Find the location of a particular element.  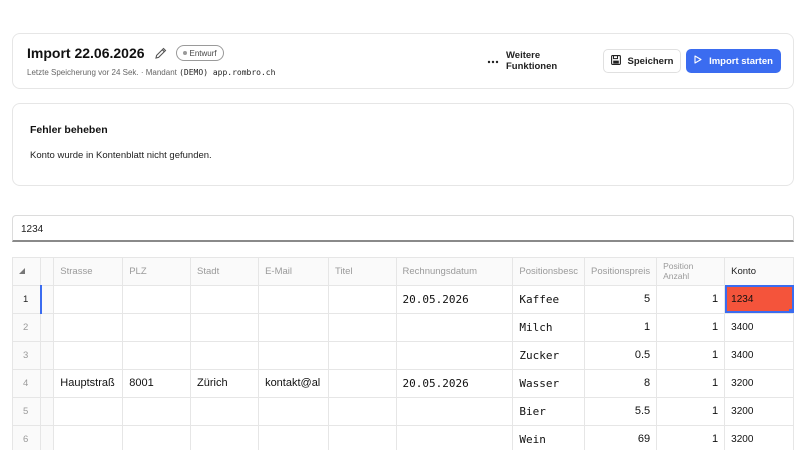

column-header-position-anzahl: Position Anzahl is located at coordinates (691, 272).